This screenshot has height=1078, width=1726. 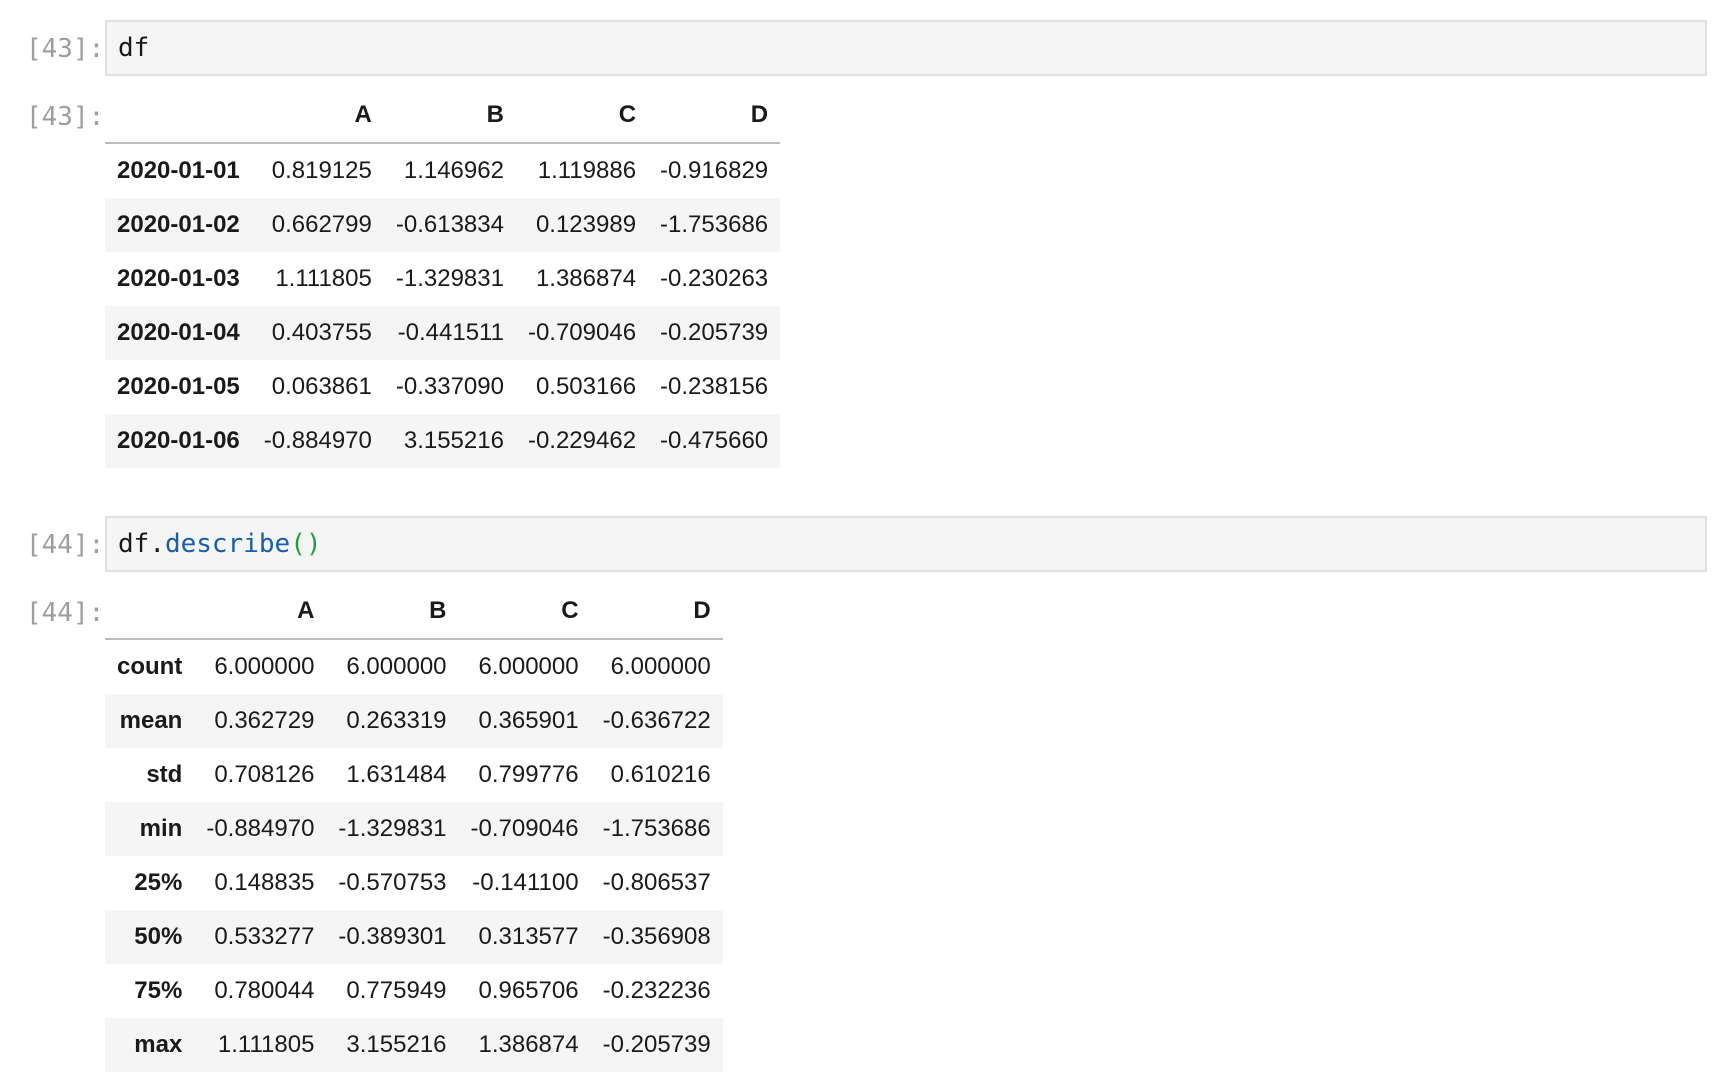 What do you see at coordinates (714, 440) in the screenshot?
I see `table-cell: -0.475660` at bounding box center [714, 440].